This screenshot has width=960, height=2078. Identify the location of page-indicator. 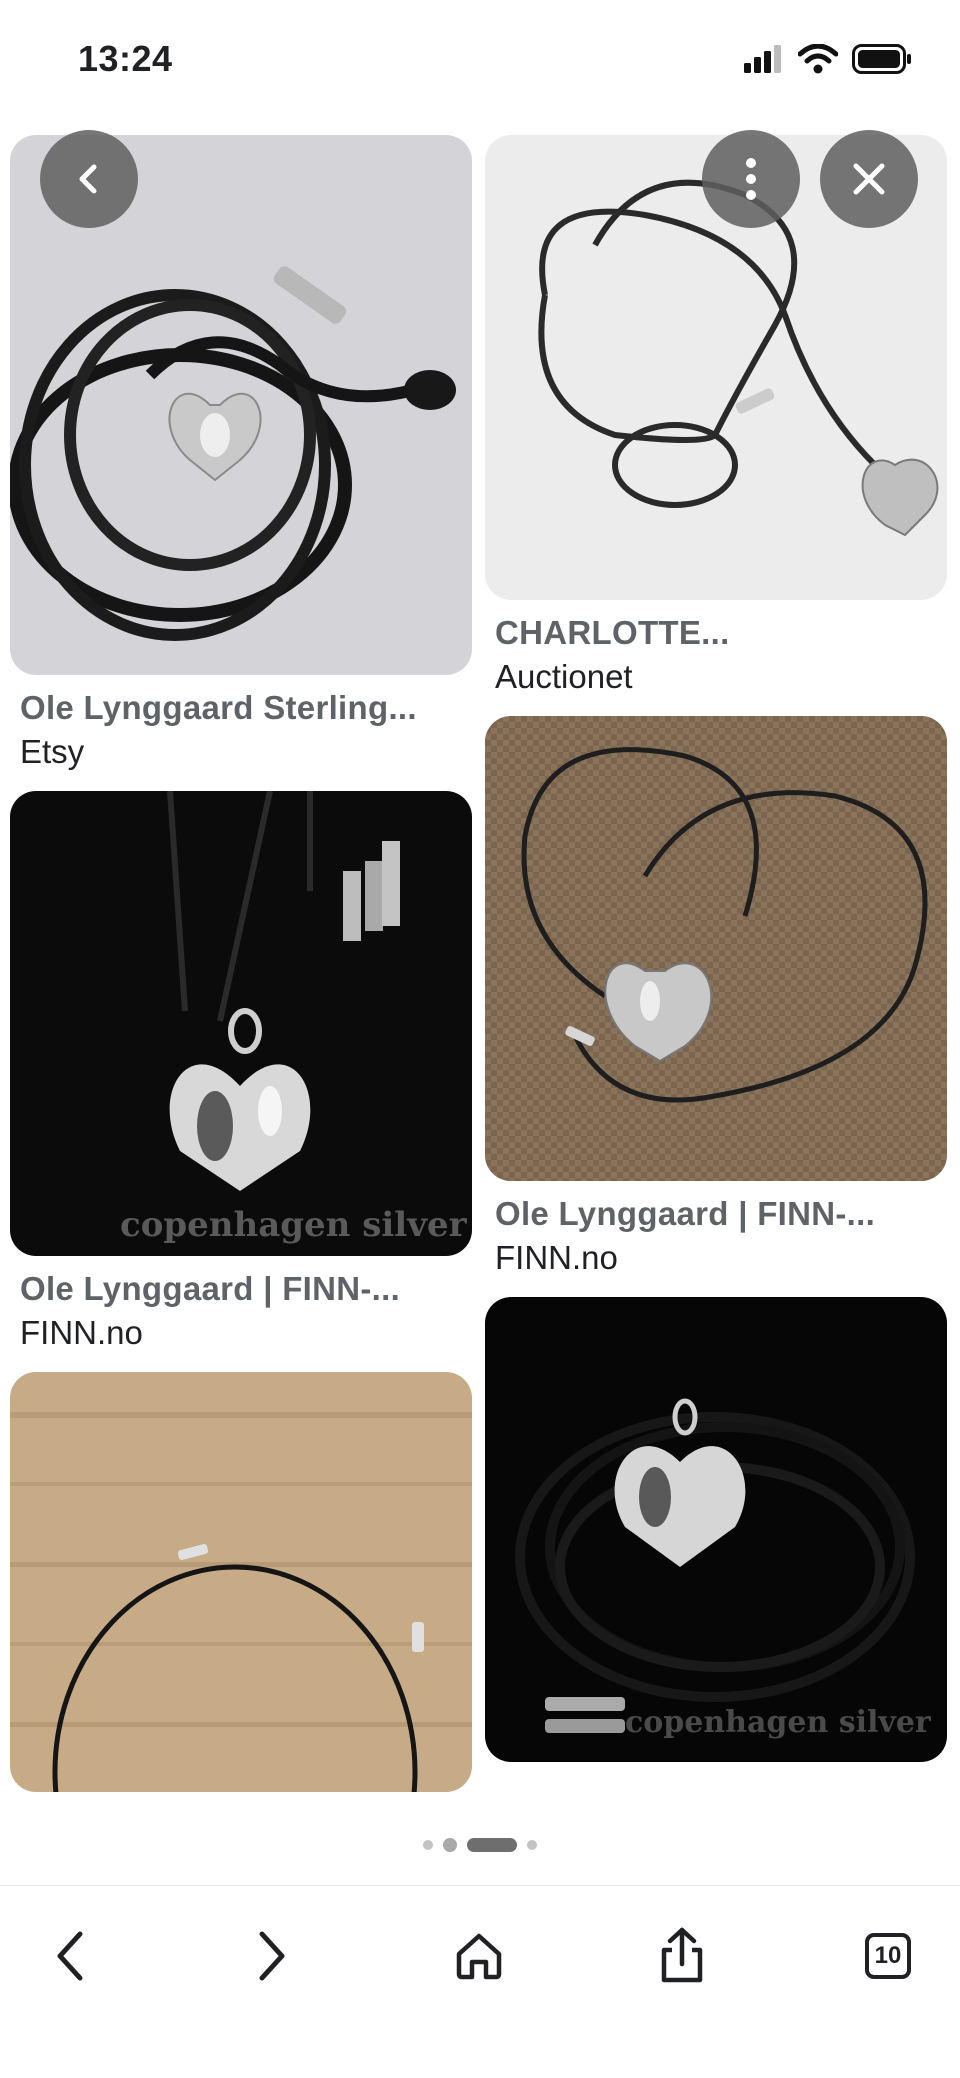
(480, 1845).